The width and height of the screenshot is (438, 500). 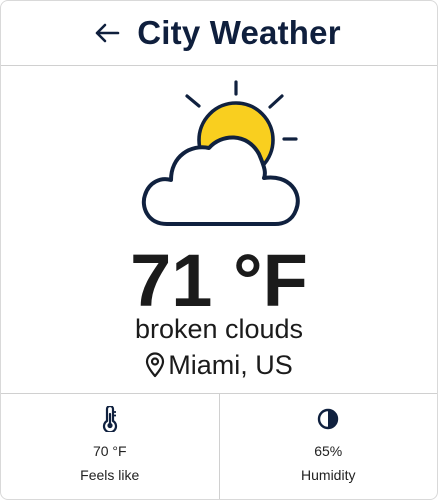 I want to click on back-button, so click(x=107, y=33).